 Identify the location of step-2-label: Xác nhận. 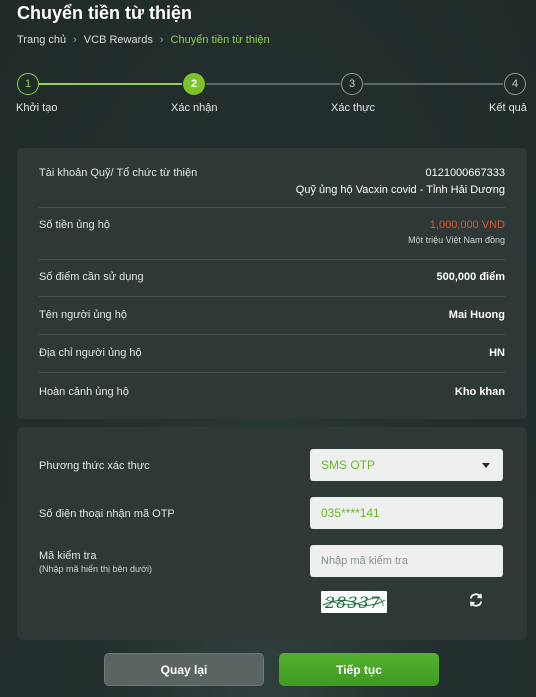
(194, 108).